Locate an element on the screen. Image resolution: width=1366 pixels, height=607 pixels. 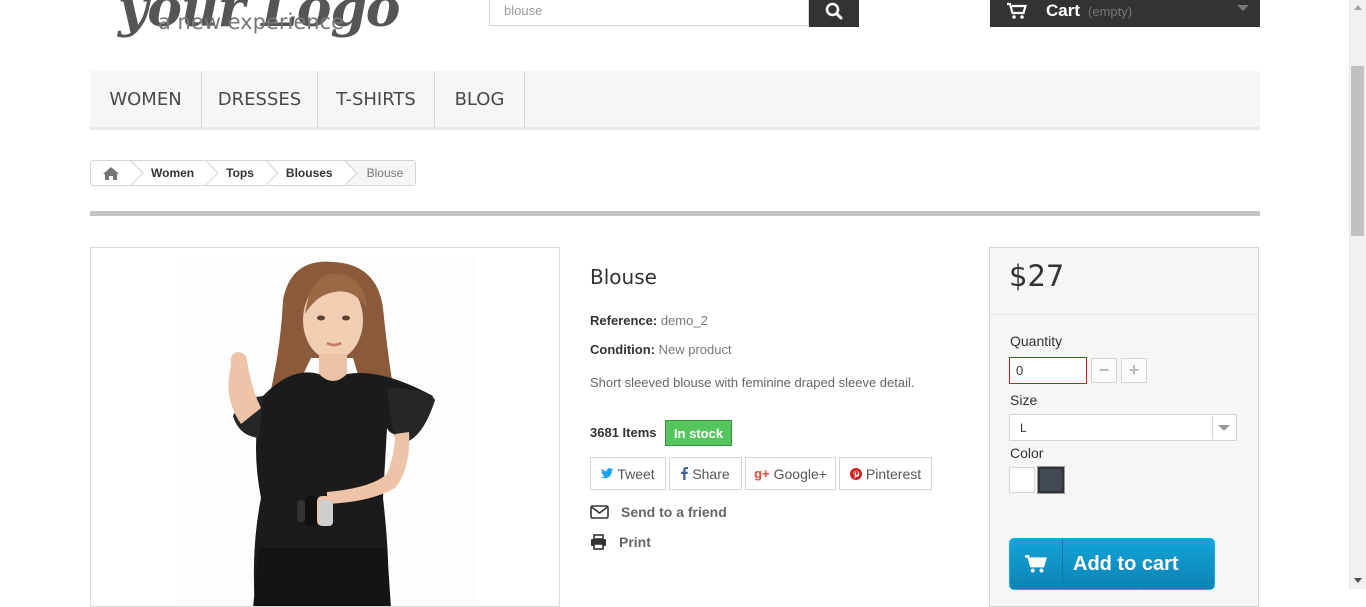
facebook-share-button: Share is located at coordinates (705, 473).